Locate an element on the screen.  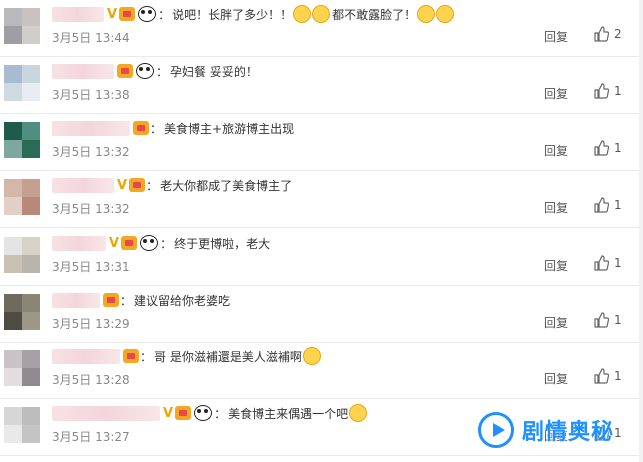
time: 13:28 is located at coordinates (112, 380).